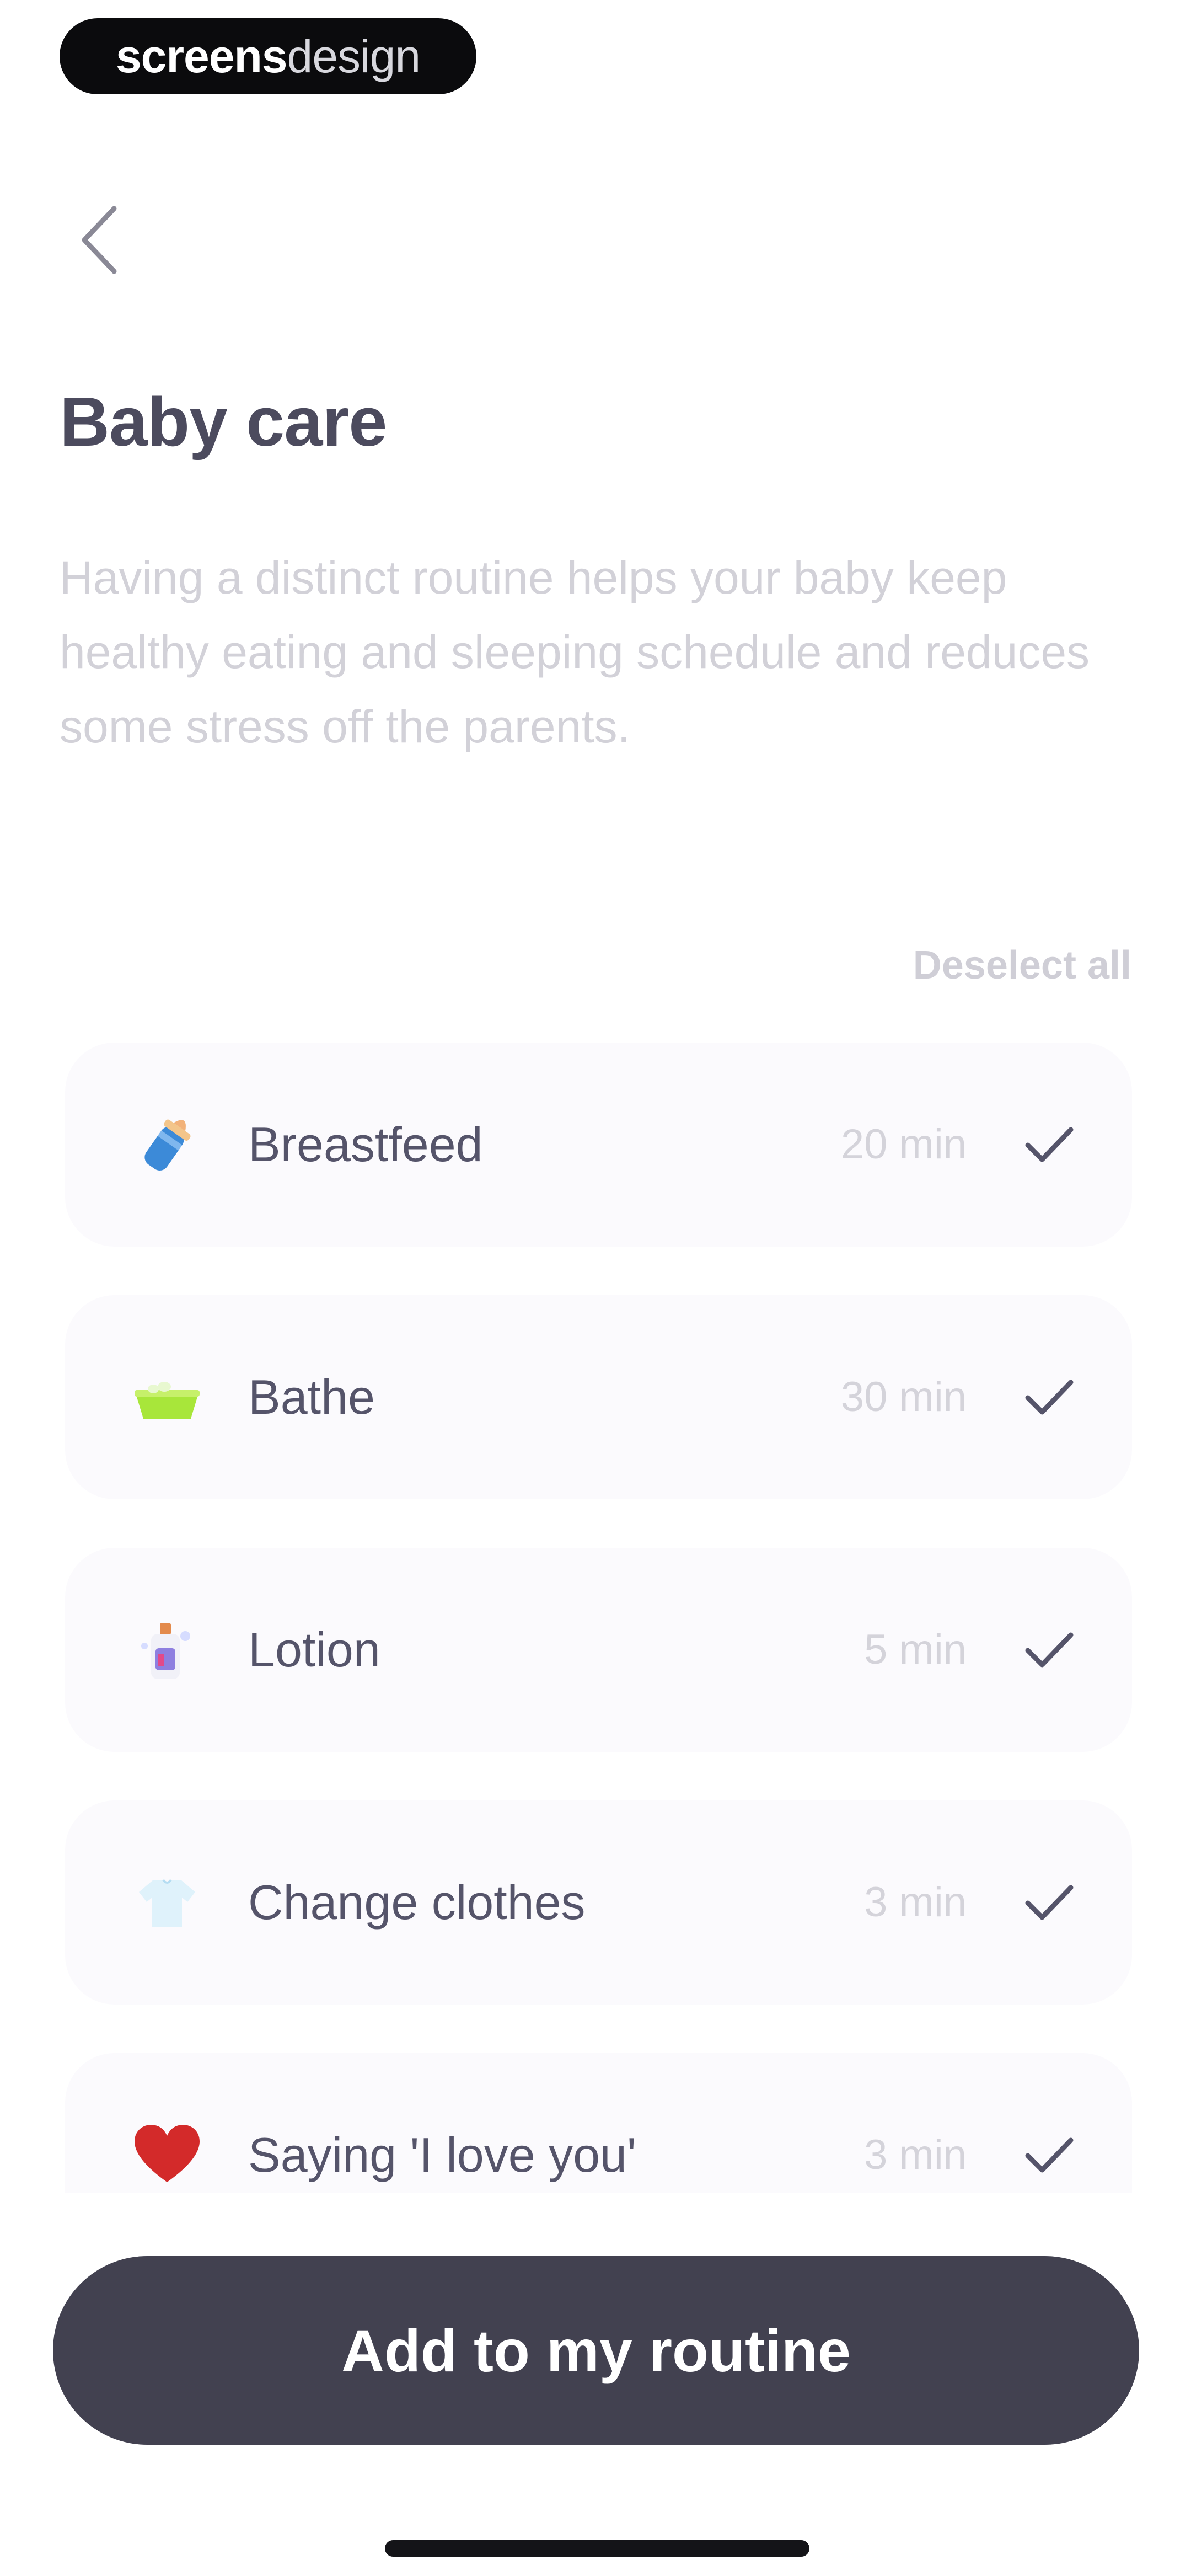 Image resolution: width=1191 pixels, height=2576 pixels. I want to click on heart-icon, so click(167, 2153).